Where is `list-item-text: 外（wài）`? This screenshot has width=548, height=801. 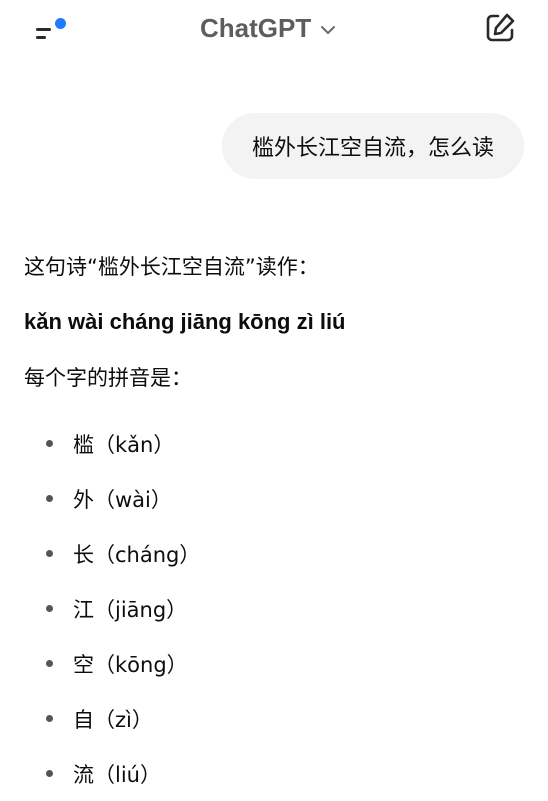
list-item-text: 外（wài） is located at coordinates (122, 499).